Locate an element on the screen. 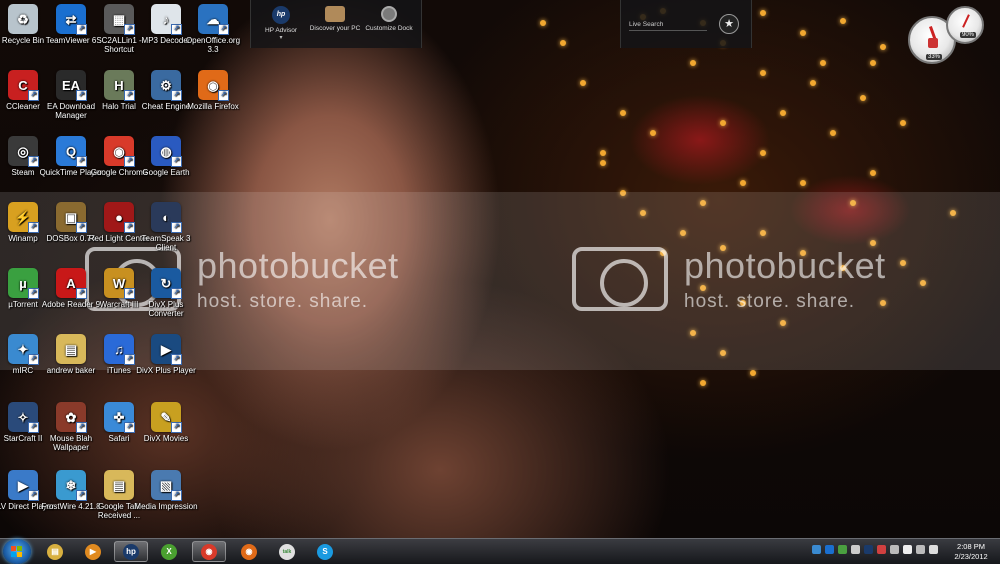 The height and width of the screenshot is (564, 1000). signal-icon is located at coordinates (842, 549).